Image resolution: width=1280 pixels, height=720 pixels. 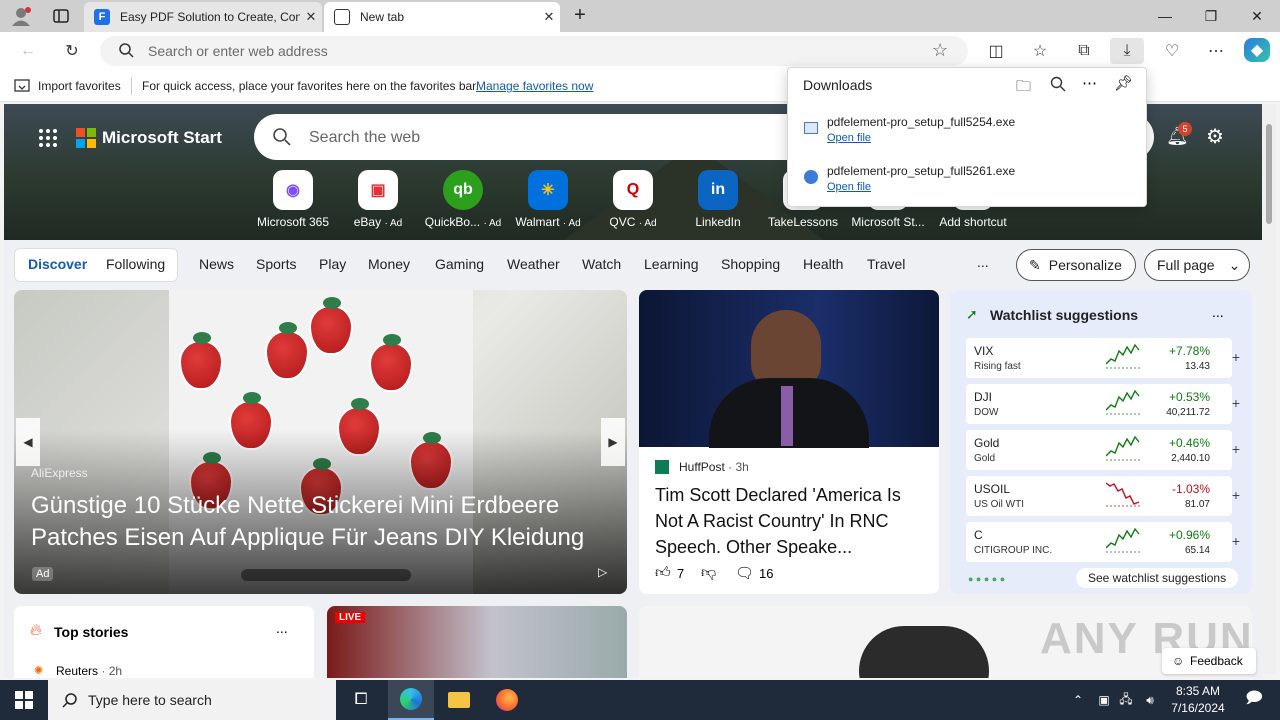 I want to click on shortcut-walmart: ✳ Walmart · Ad, so click(x=548, y=199).